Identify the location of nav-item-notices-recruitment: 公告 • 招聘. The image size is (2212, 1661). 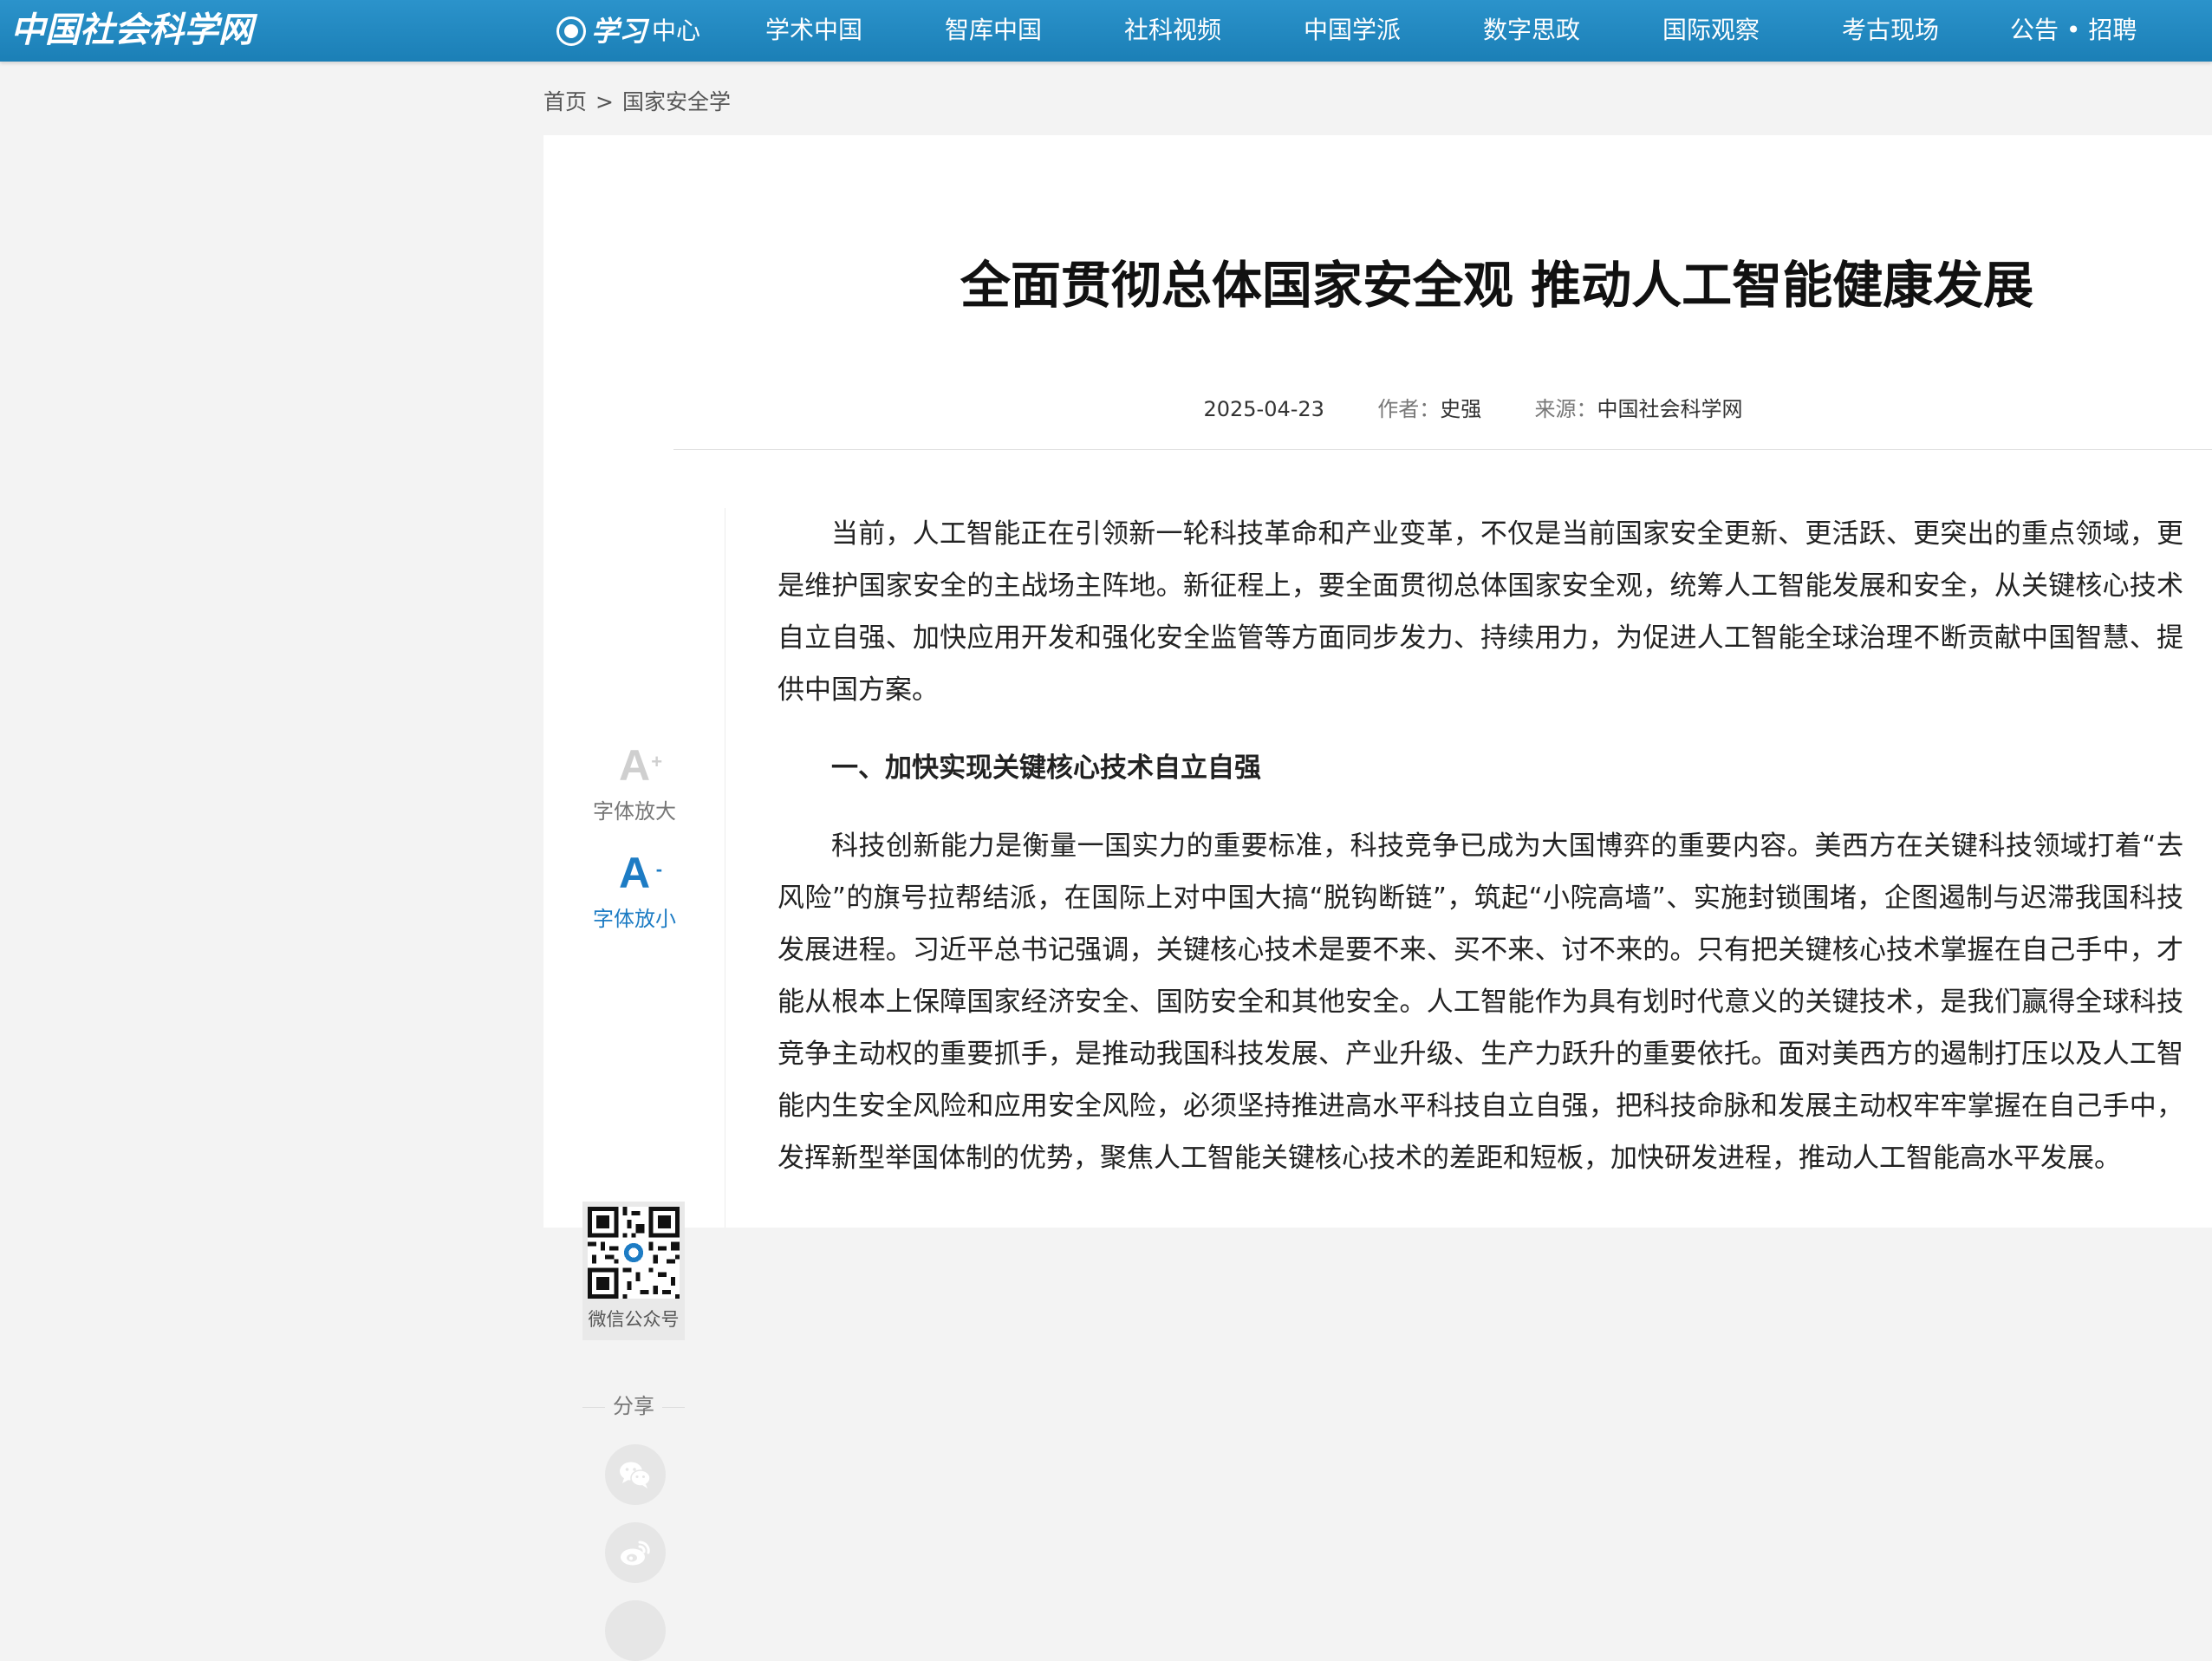
(2073, 31).